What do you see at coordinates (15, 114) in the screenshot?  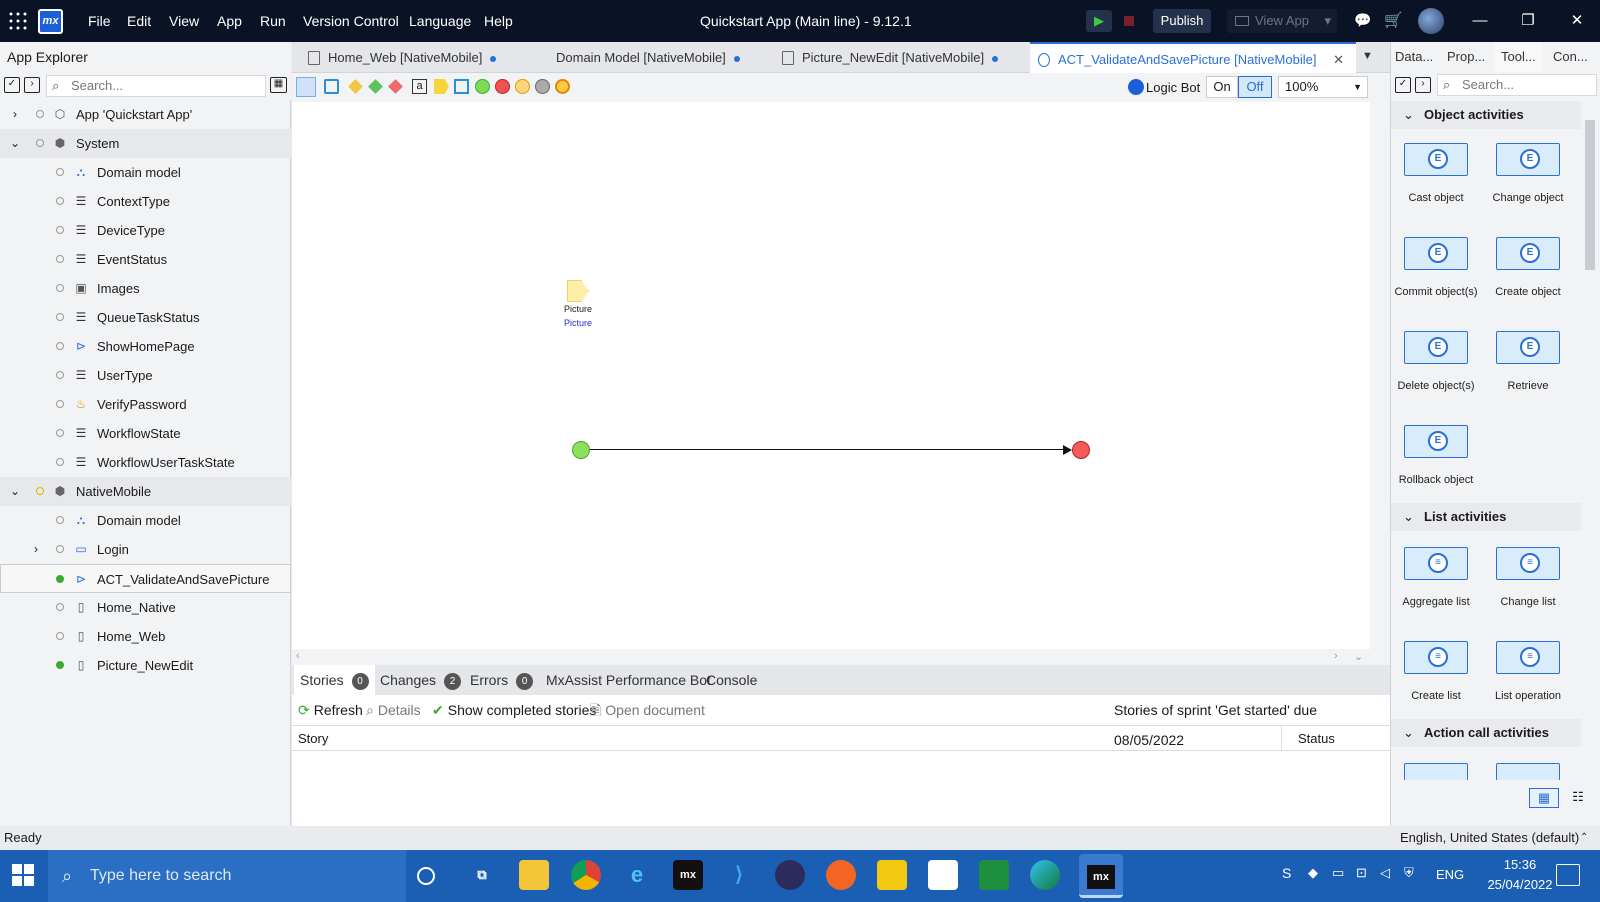 I see `chevron-right-icon: ›` at bounding box center [15, 114].